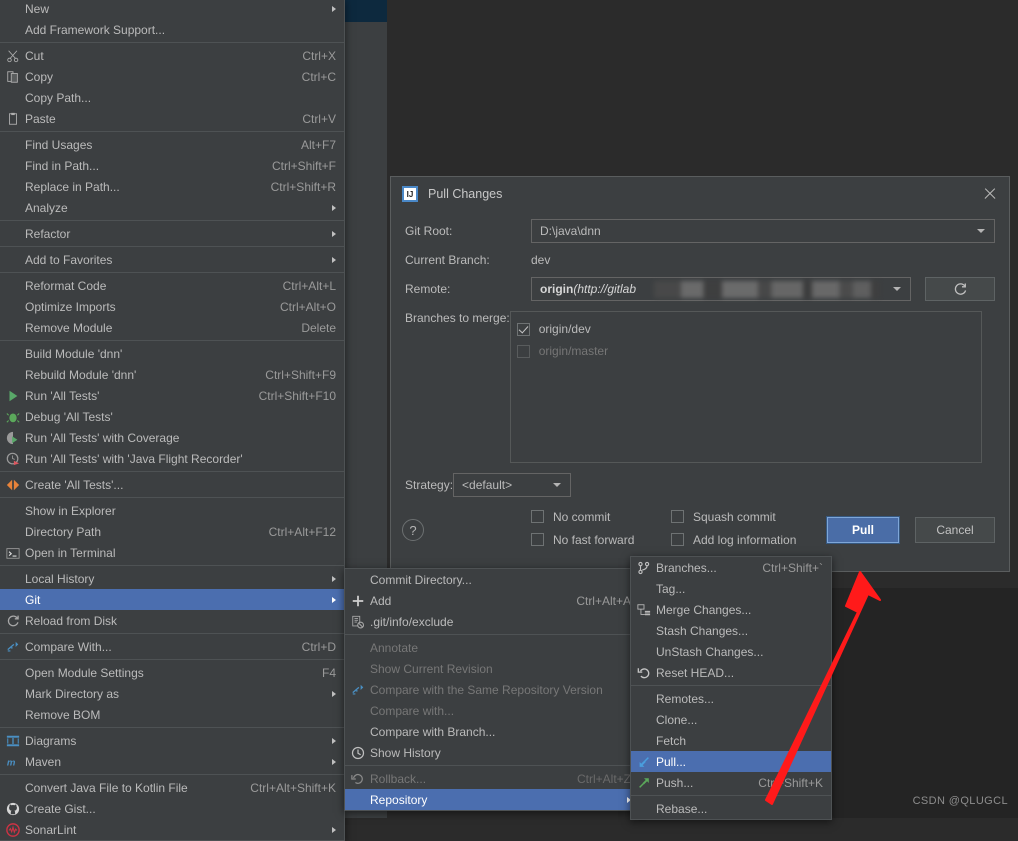 The image size is (1018, 841). Describe the element at coordinates (172, 646) in the screenshot. I see `menu-item-compare-with: Compare With... Ctrl+D` at that location.